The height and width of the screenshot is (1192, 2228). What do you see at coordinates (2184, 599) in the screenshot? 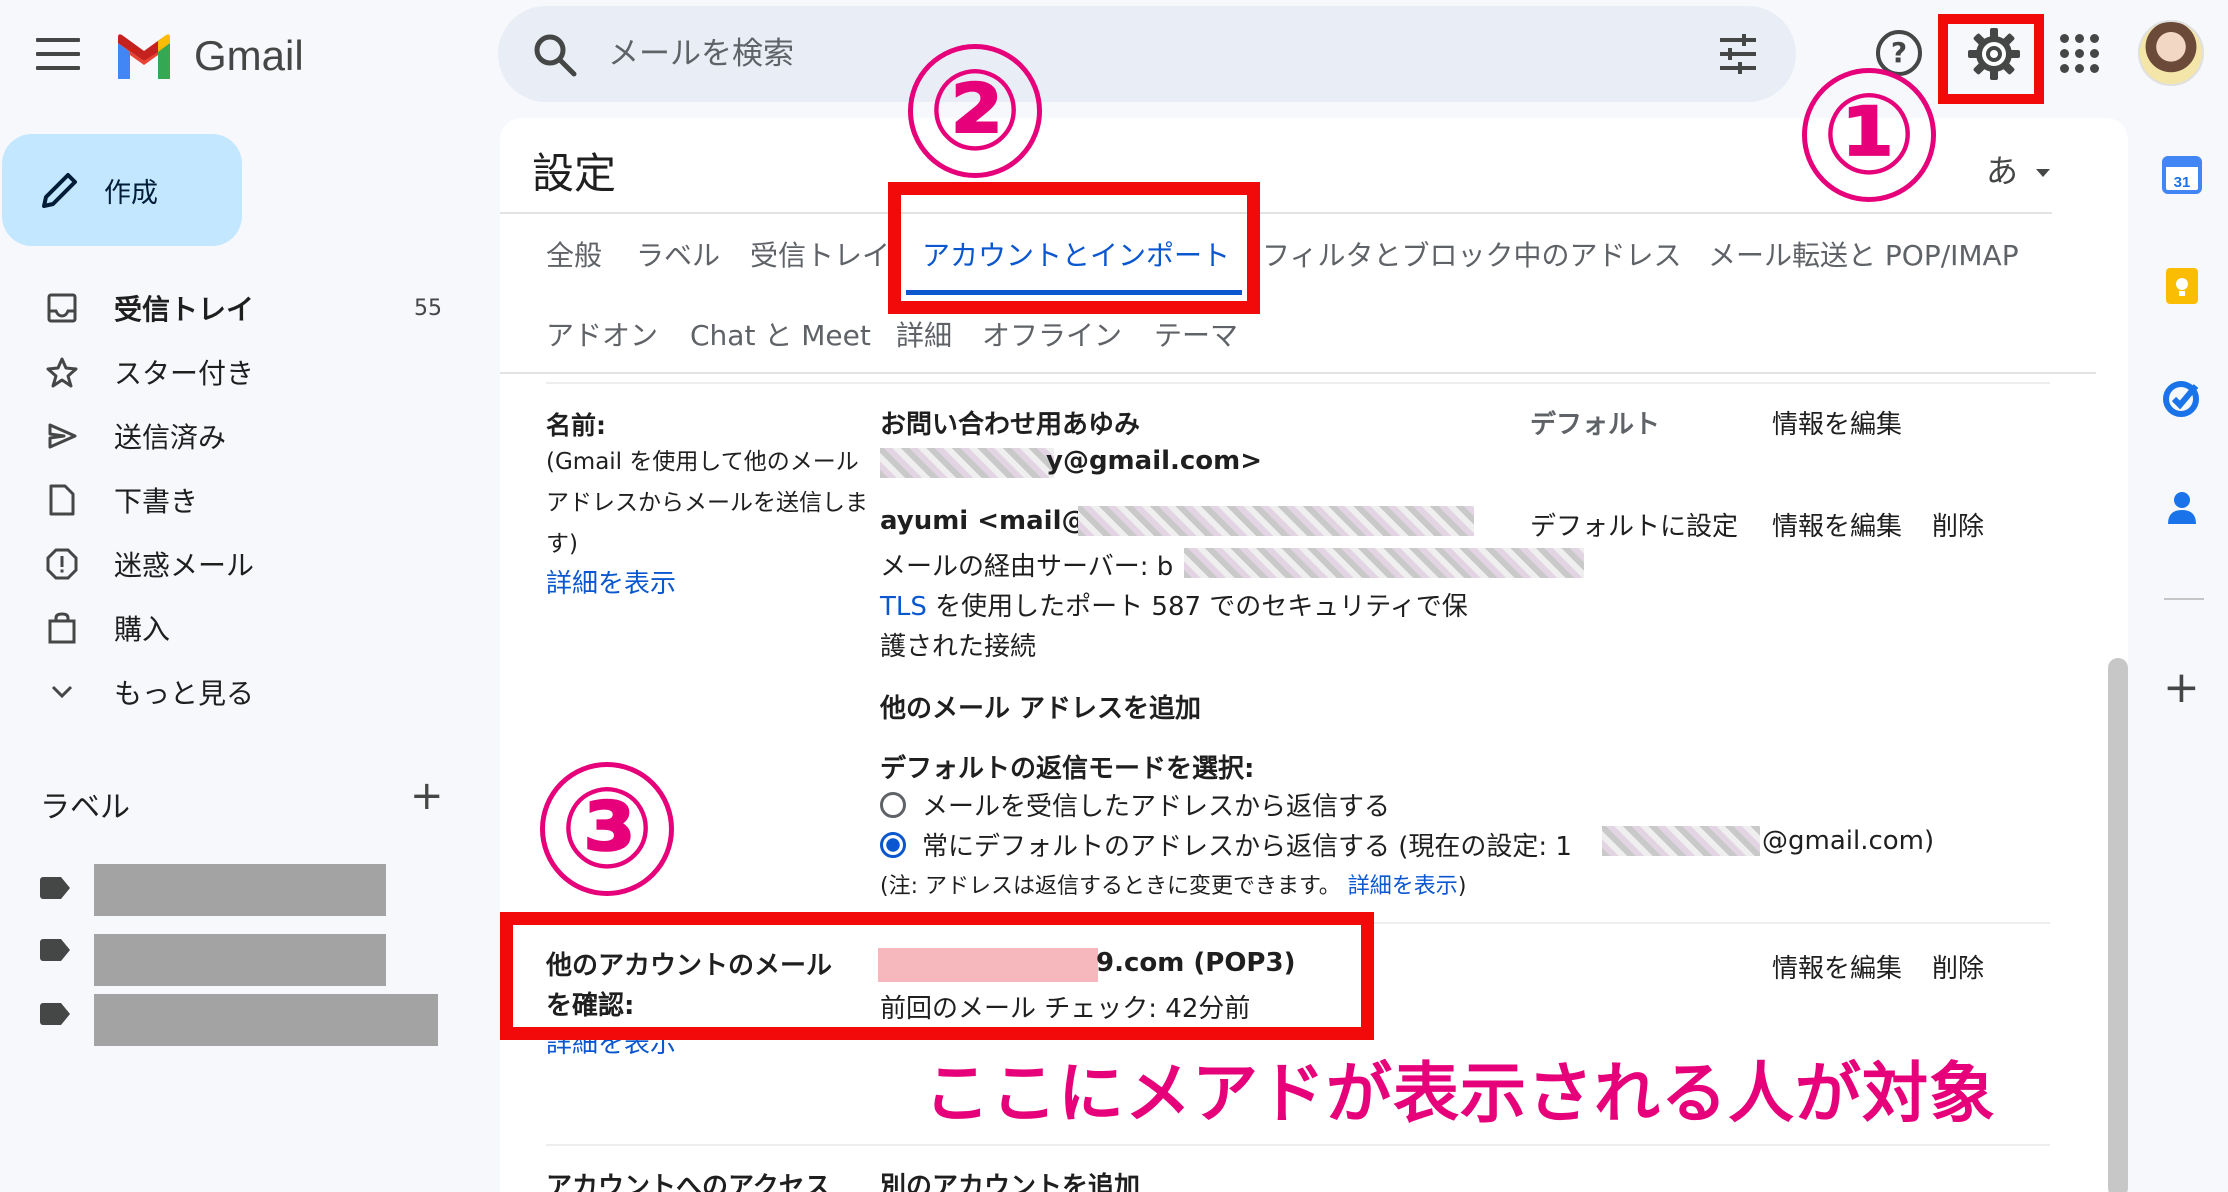
I see `rail-divider` at bounding box center [2184, 599].